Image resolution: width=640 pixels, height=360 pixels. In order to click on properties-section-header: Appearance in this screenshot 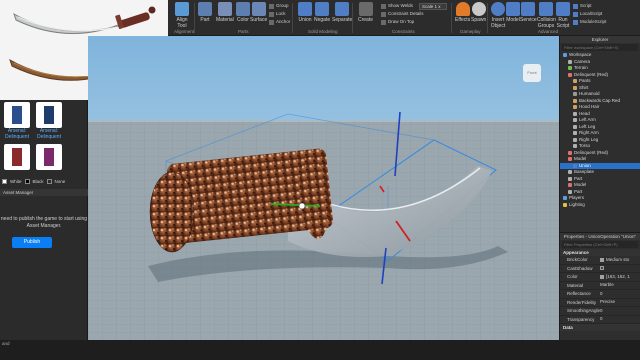, I will do `click(600, 252)`.